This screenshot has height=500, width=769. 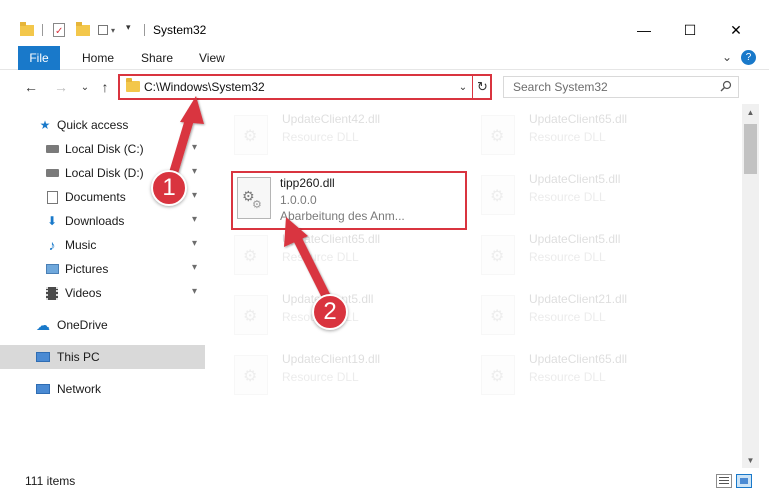 I want to click on sidebar-item-pictures: Pictures ▾, so click(x=102, y=269).